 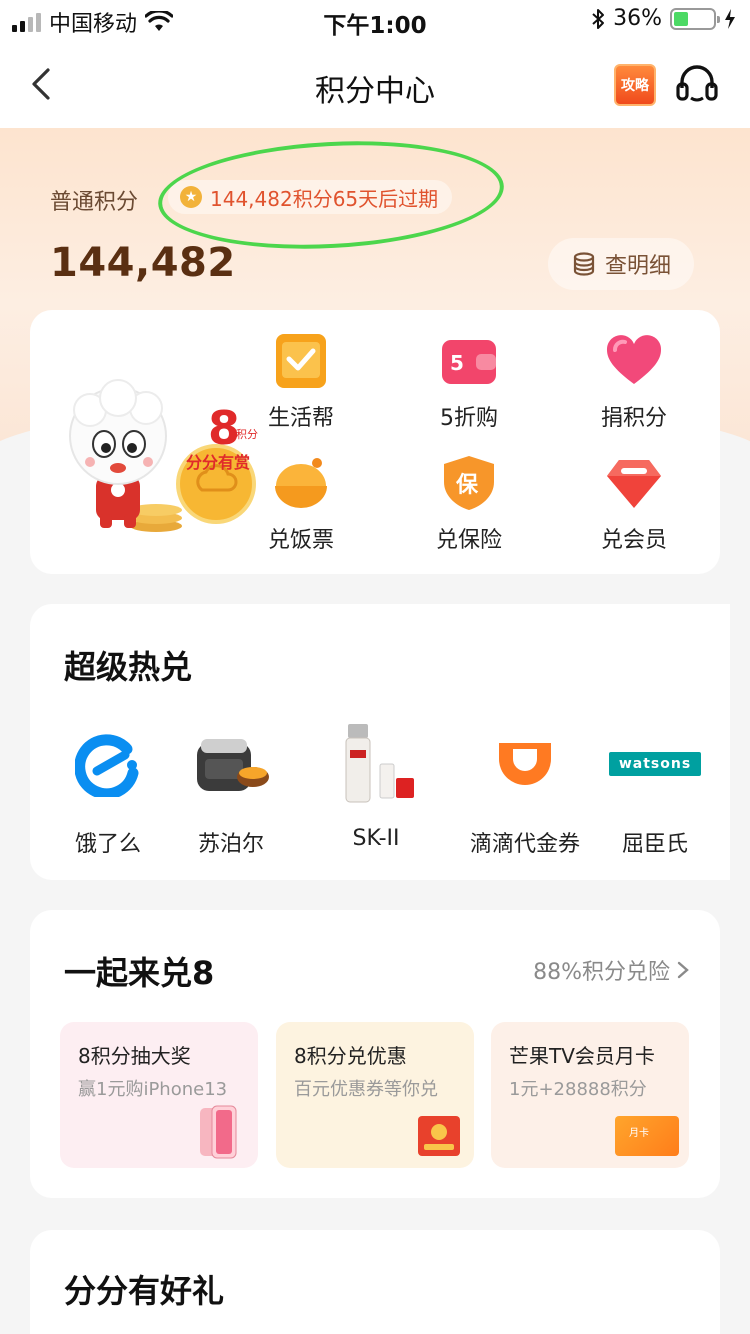 I want to click on tile-title: 芒果TV会员月卡, so click(x=582, y=1056).